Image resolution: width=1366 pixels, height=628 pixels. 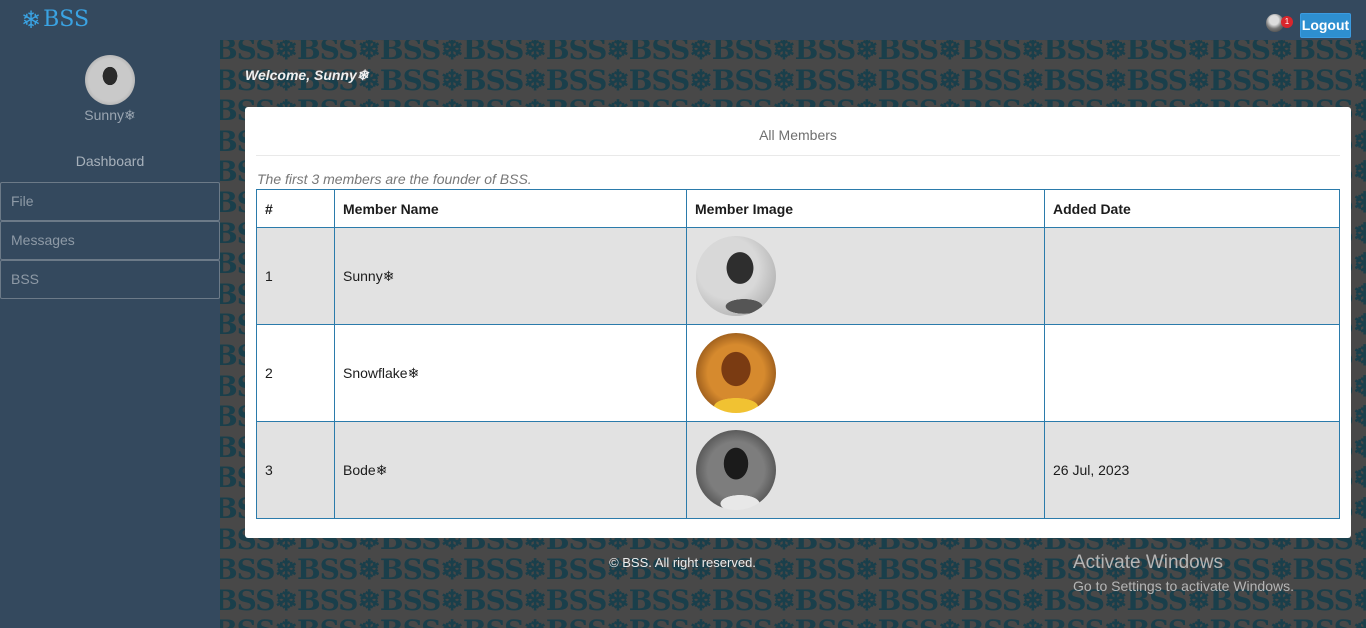 What do you see at coordinates (1287, 22) in the screenshot?
I see `notification-badge: 1` at bounding box center [1287, 22].